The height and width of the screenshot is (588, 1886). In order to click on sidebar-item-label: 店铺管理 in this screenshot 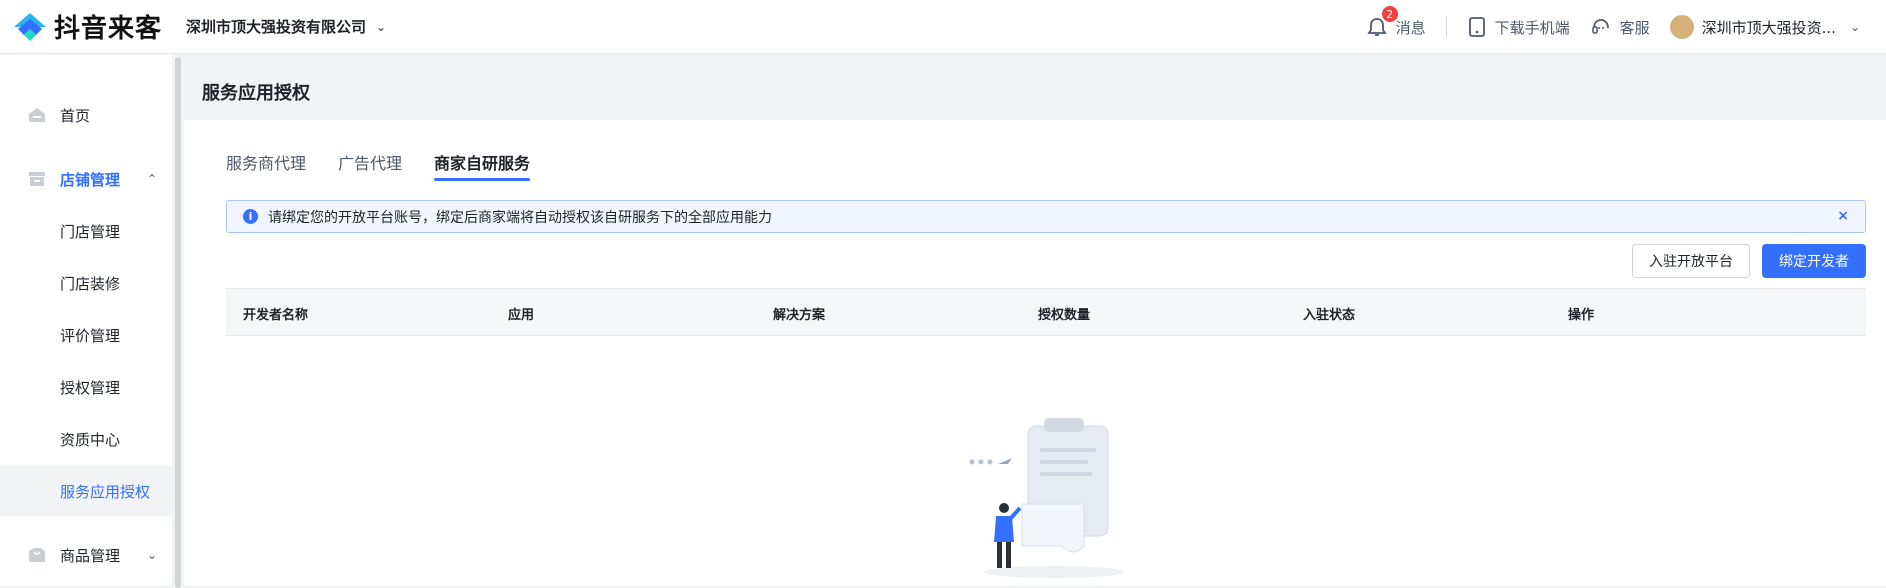, I will do `click(90, 179)`.